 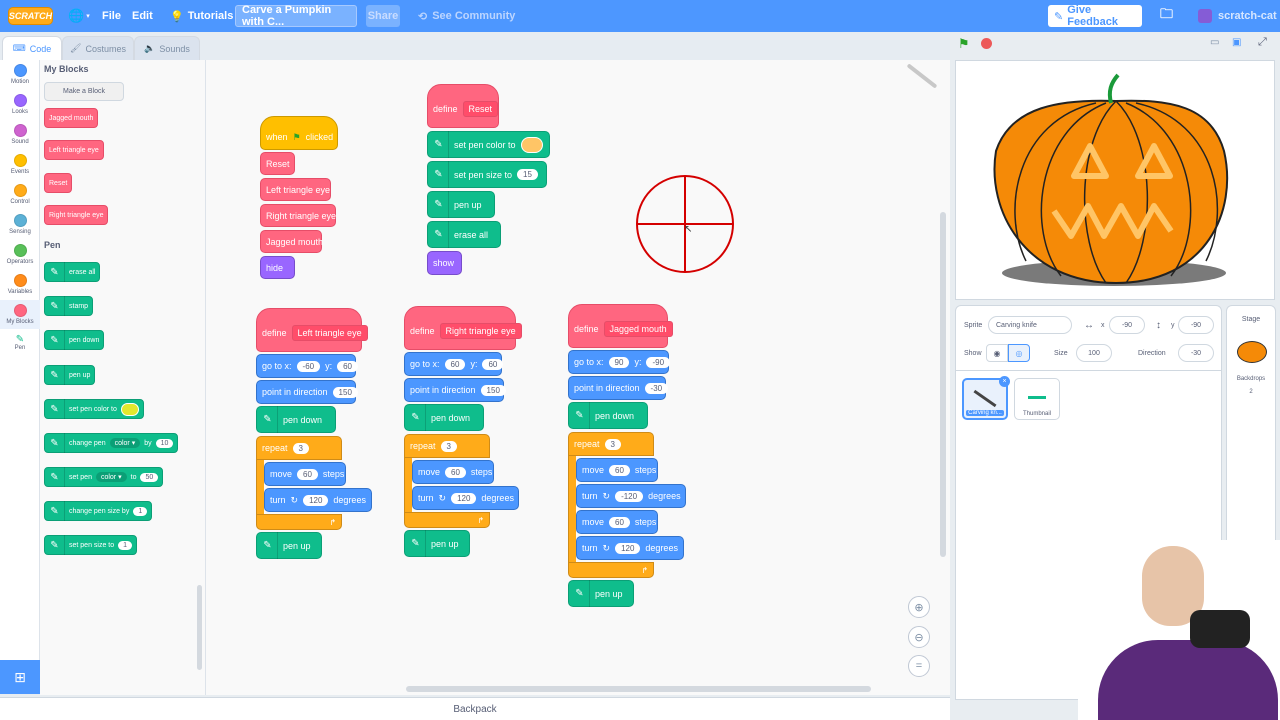 I want to click on fullscreen-button: ⤢, so click(x=1262, y=42).